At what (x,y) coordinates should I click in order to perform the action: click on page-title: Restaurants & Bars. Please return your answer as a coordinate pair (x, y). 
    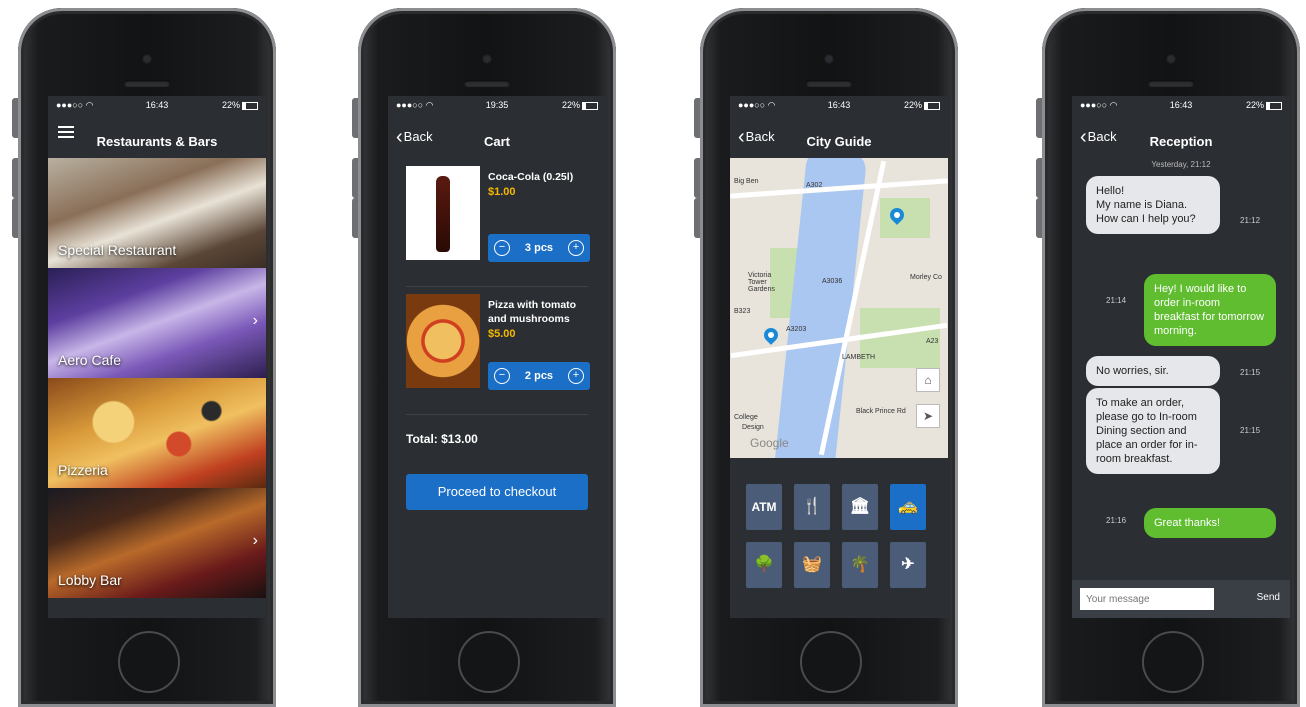
    Looking at the image, I should click on (157, 141).